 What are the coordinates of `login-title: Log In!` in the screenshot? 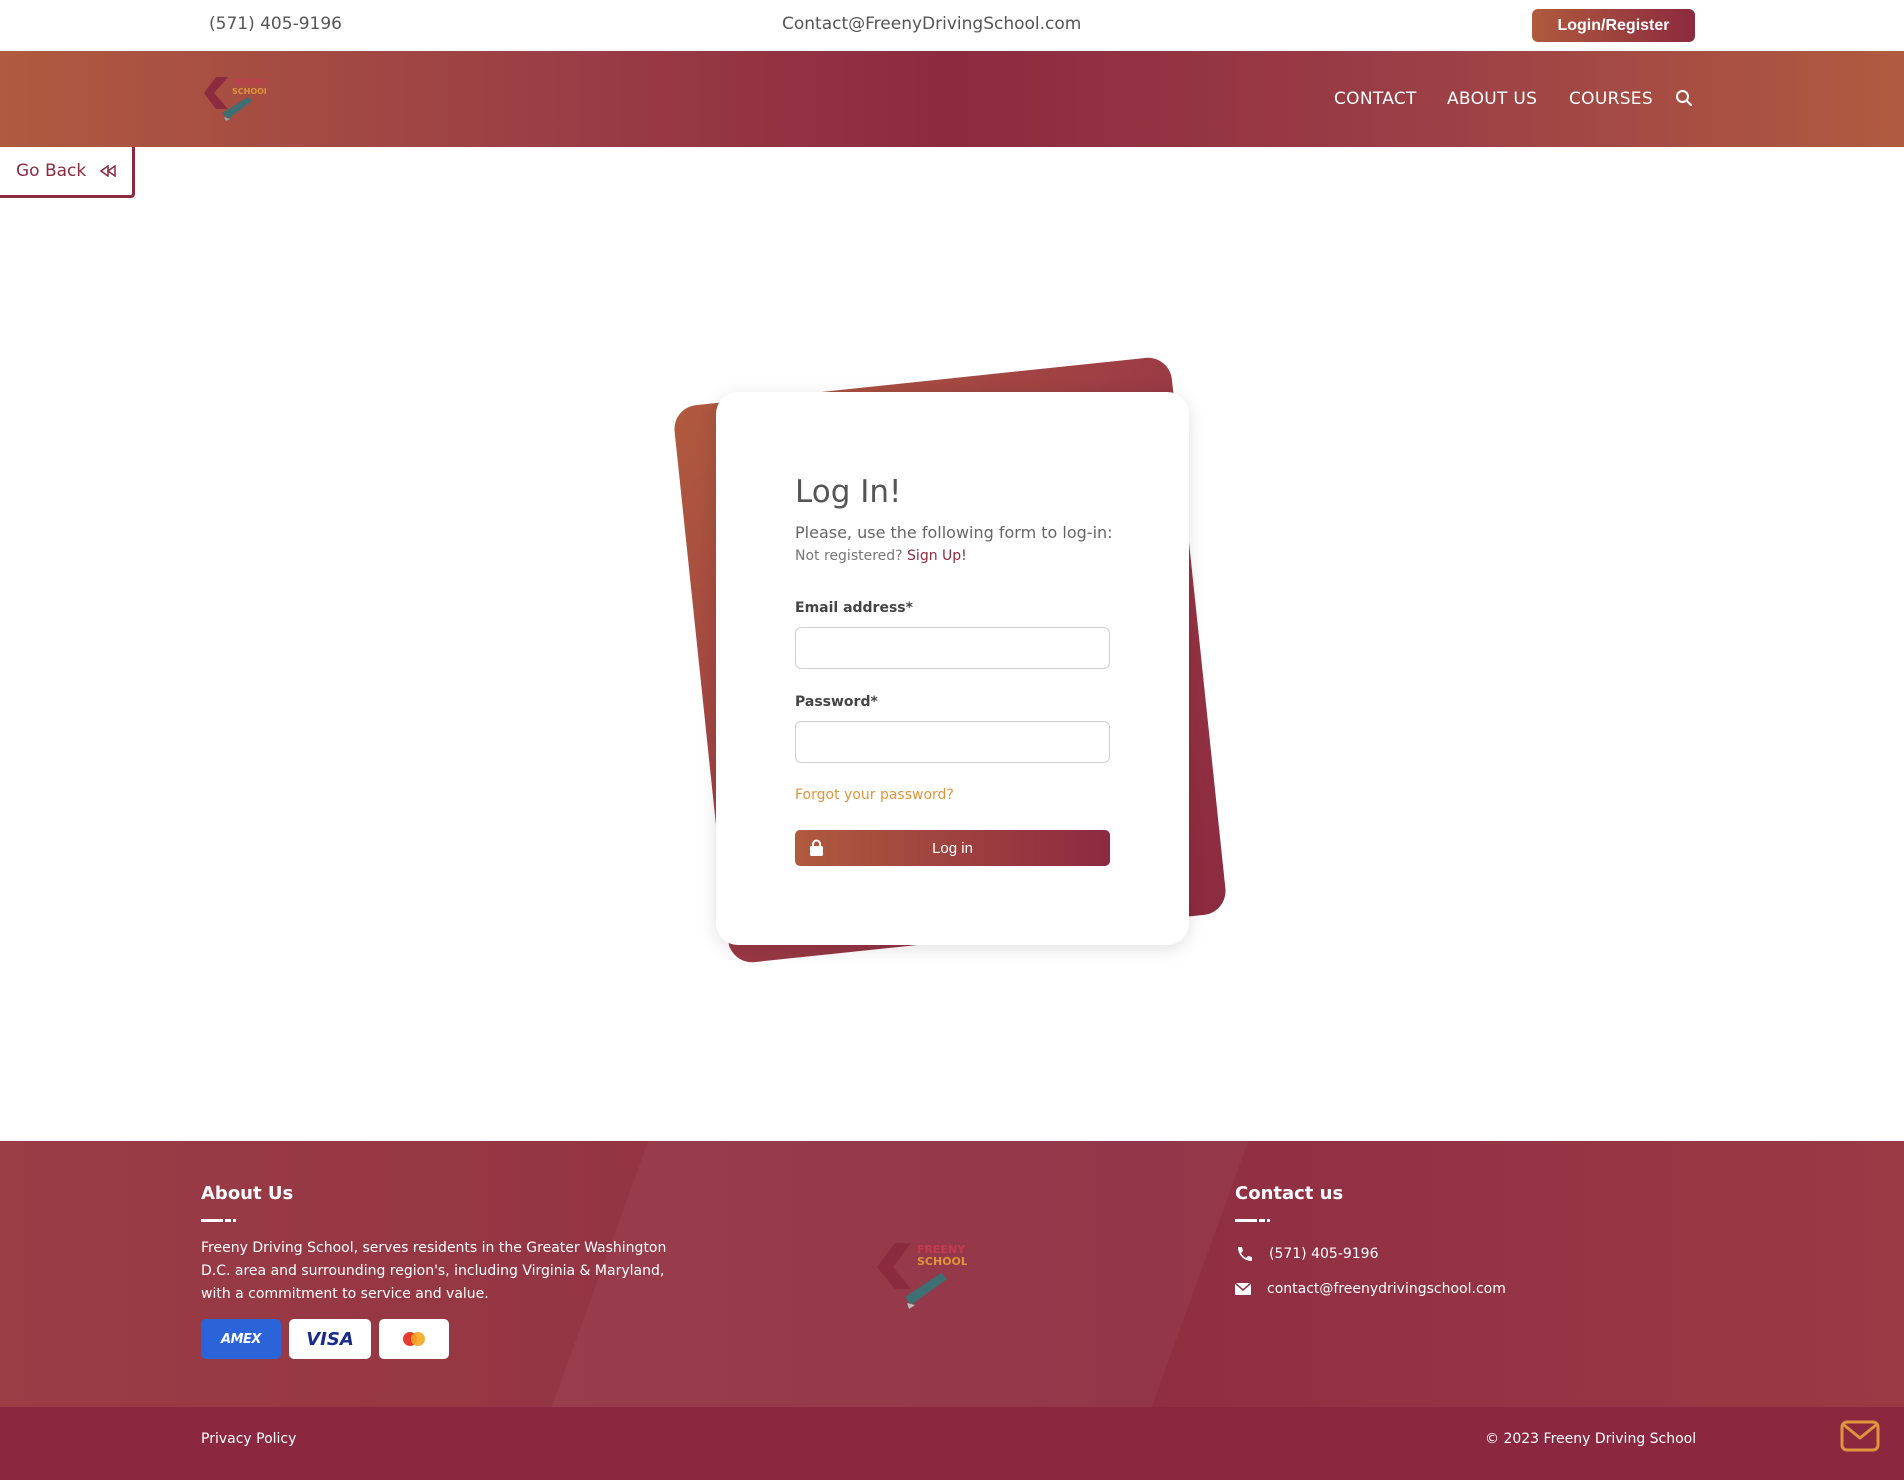 It's located at (848, 492).